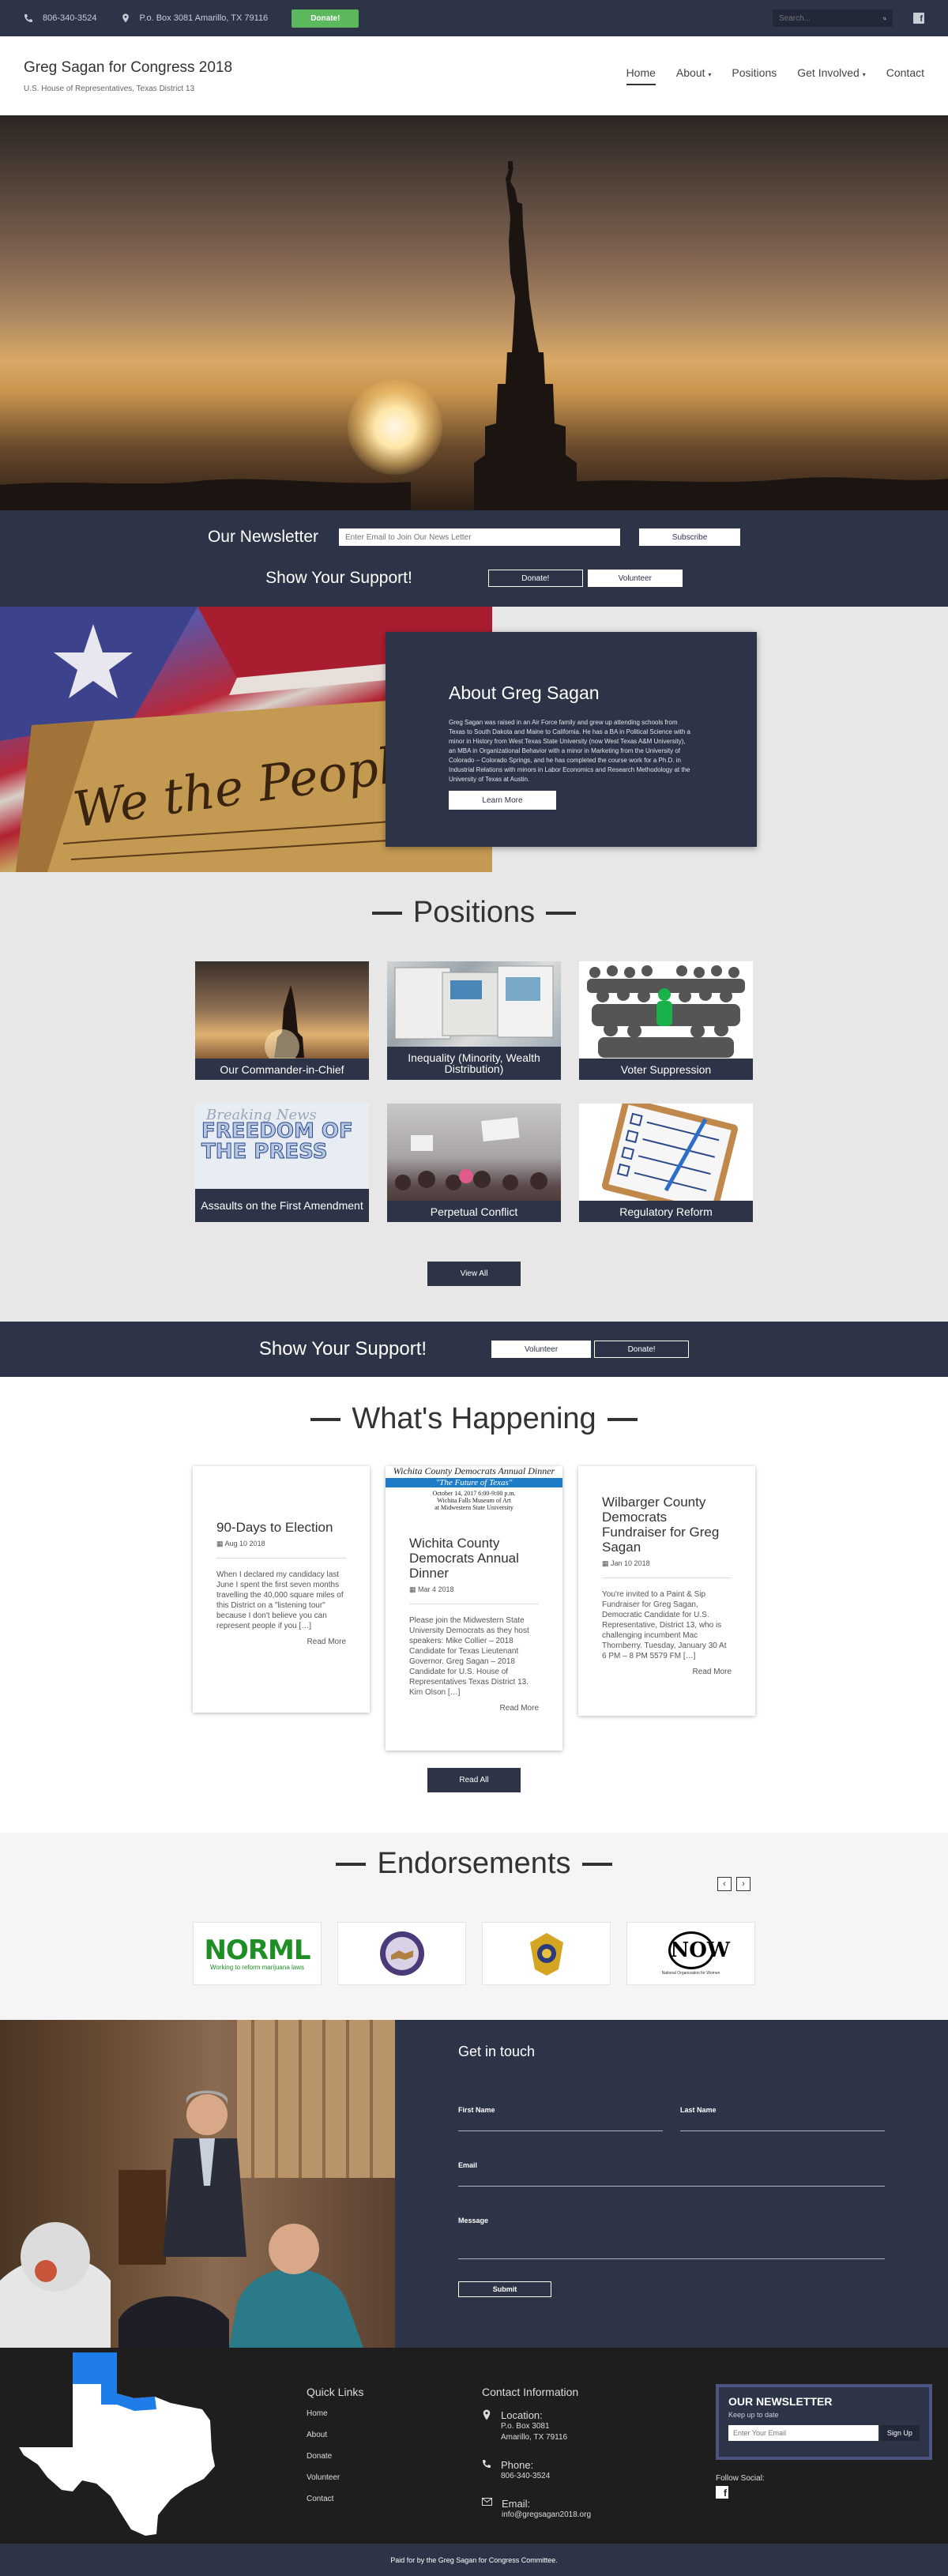 This screenshot has height=2576, width=948. Describe the element at coordinates (531, 2392) in the screenshot. I see `contact-info-title: Contact Information` at that location.